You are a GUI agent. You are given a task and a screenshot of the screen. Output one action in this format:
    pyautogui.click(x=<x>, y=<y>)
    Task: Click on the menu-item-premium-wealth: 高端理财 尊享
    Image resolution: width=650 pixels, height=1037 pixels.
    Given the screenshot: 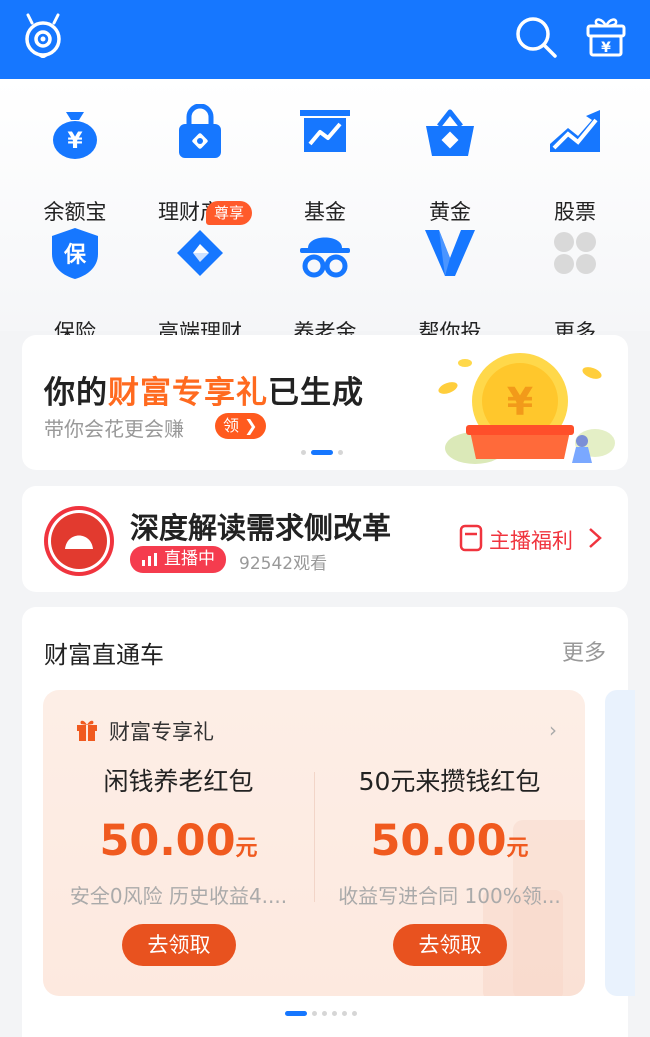 What is the action you would take?
    pyautogui.click(x=200, y=272)
    